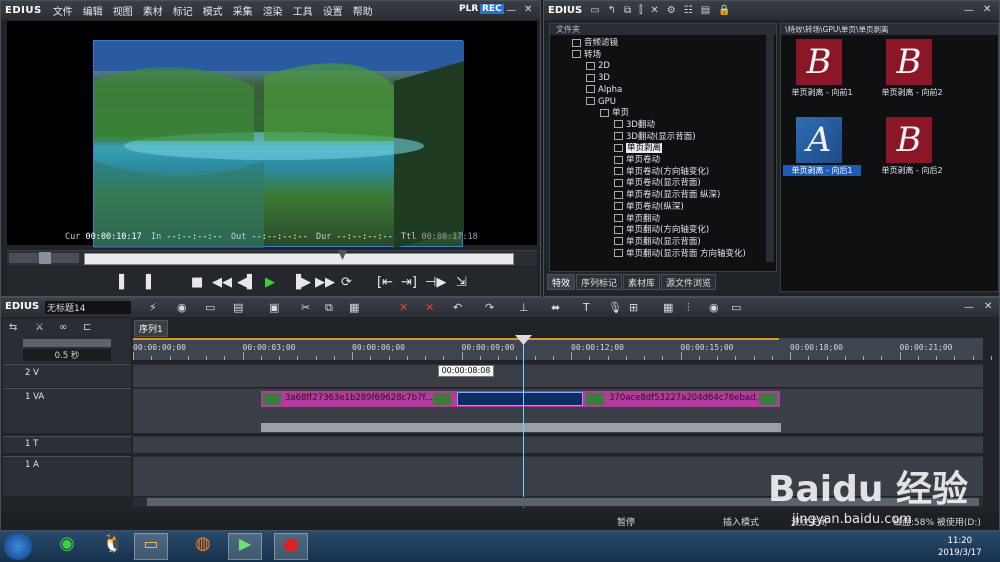 Image resolution: width=1000 pixels, height=562 pixels. I want to click on tree-item: 单页翻动(显示背面), so click(657, 242).